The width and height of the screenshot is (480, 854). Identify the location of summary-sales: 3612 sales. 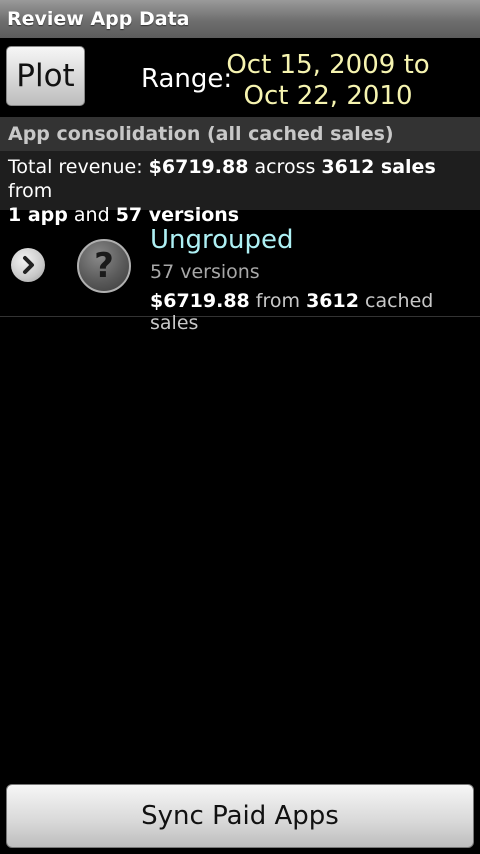
(378, 167).